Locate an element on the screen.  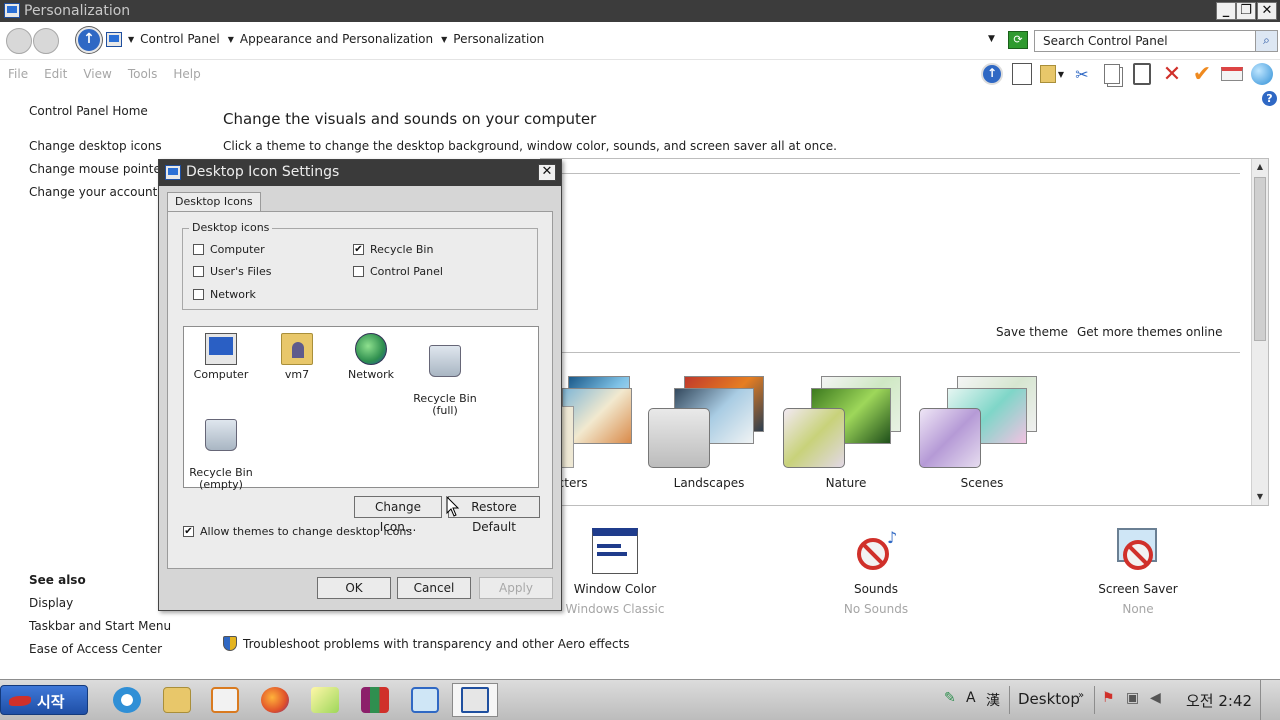
apply-button: Apply is located at coordinates (516, 588).